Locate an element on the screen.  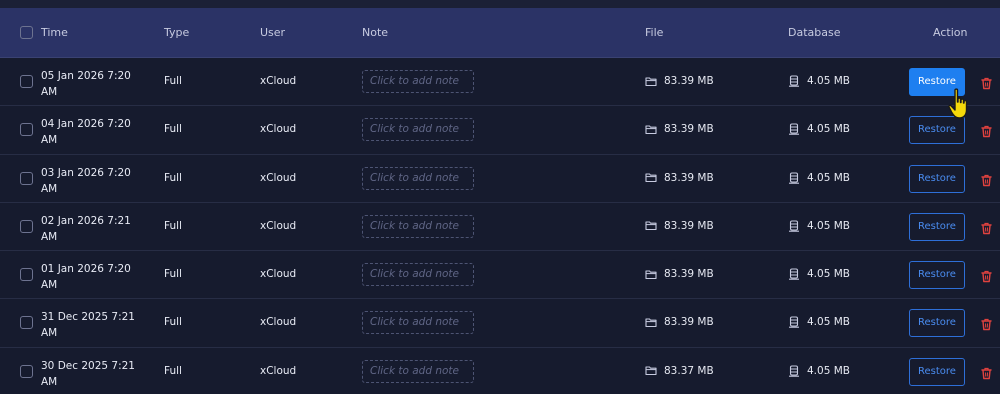
file-size-value: 83.37 MB is located at coordinates (689, 370).